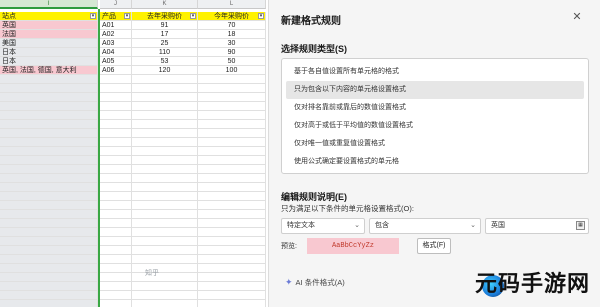 This screenshot has height=307, width=600. Describe the element at coordinates (232, 25) in the screenshot. I see `table-cell-this: 70` at that location.